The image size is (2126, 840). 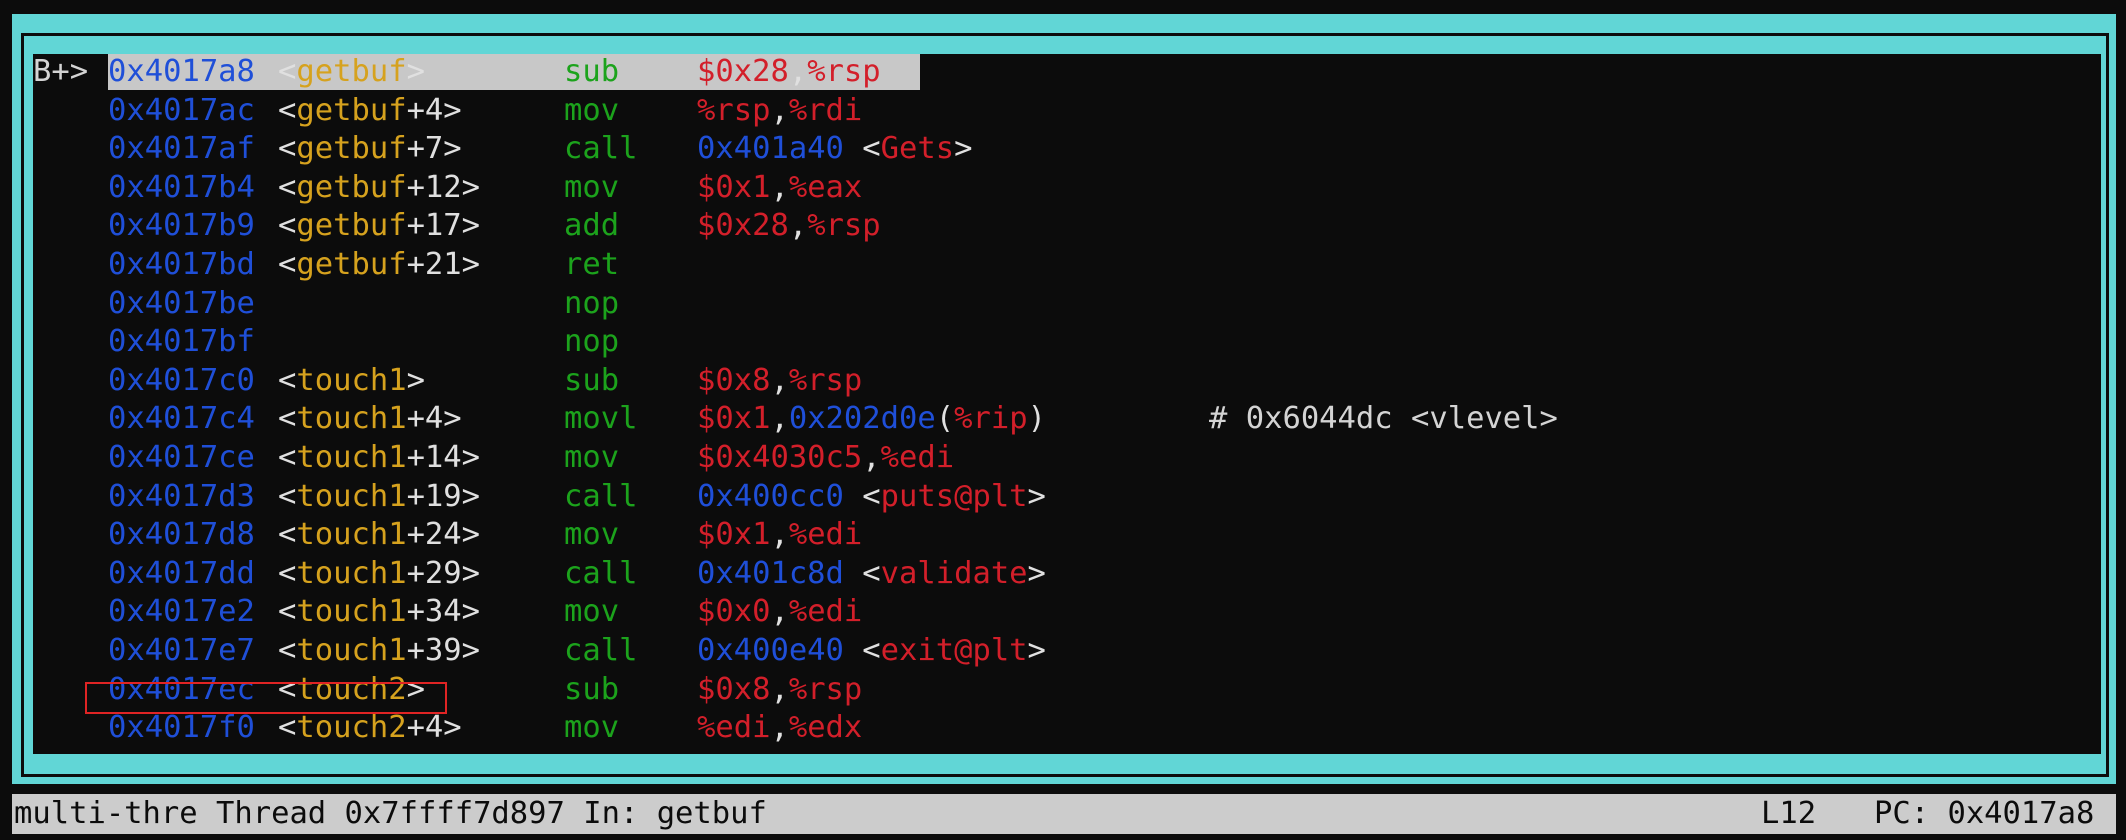 I want to click on symbol-offset: +29, so click(x=434, y=573).